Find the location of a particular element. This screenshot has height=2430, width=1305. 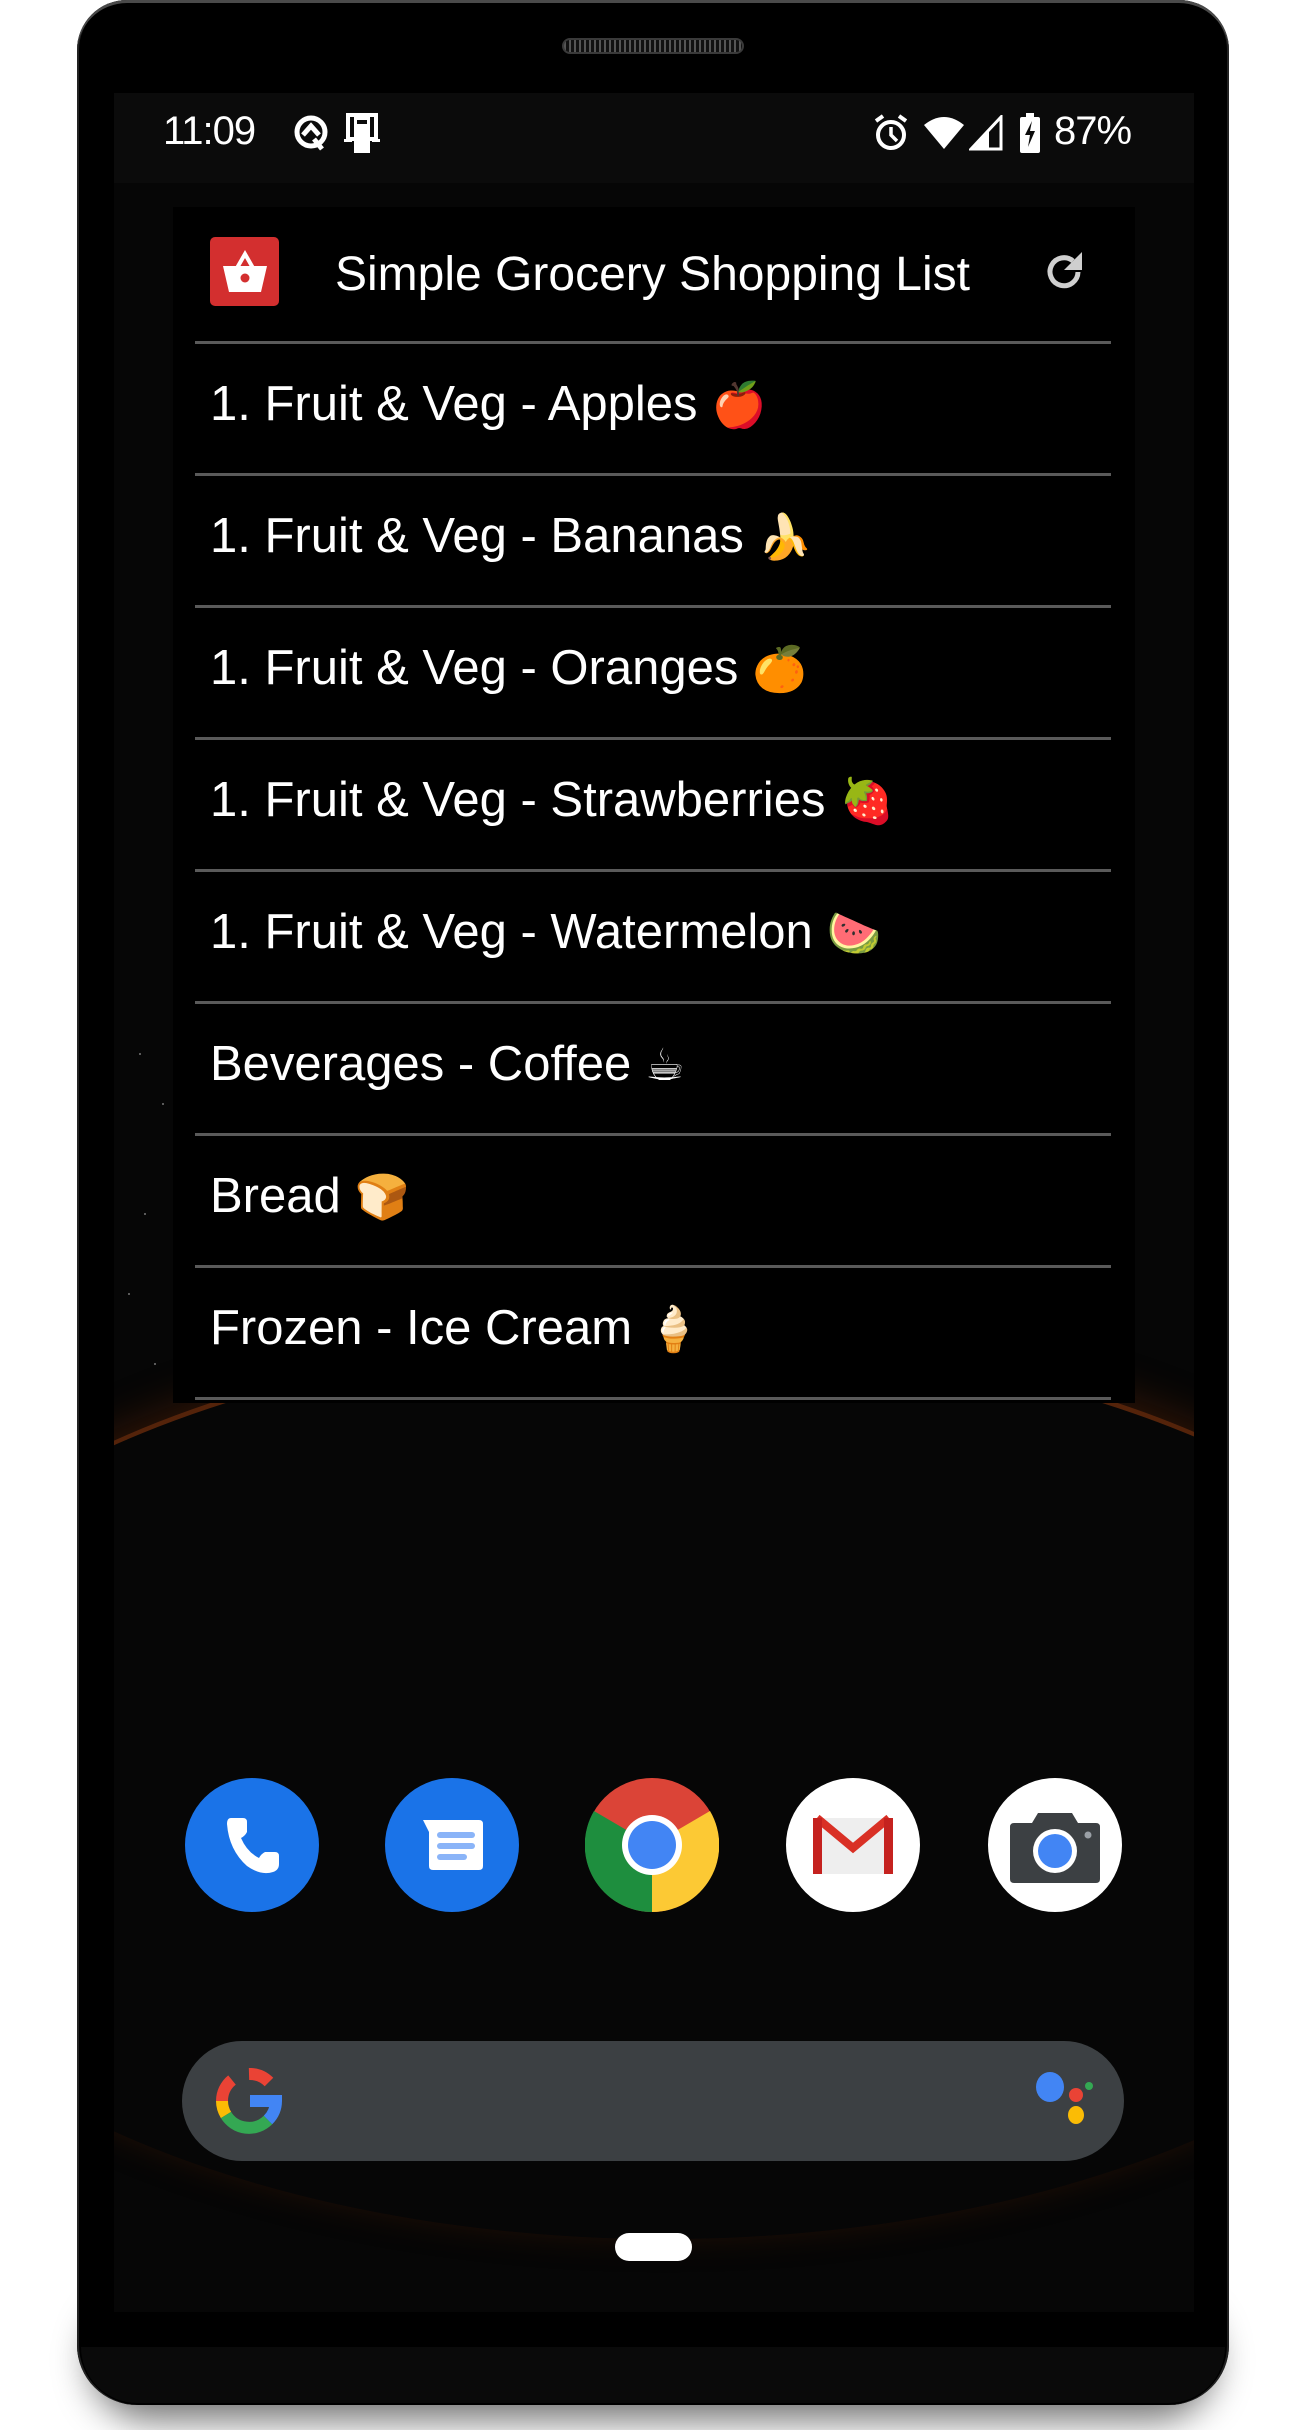

alarm-icon is located at coordinates (891, 135).